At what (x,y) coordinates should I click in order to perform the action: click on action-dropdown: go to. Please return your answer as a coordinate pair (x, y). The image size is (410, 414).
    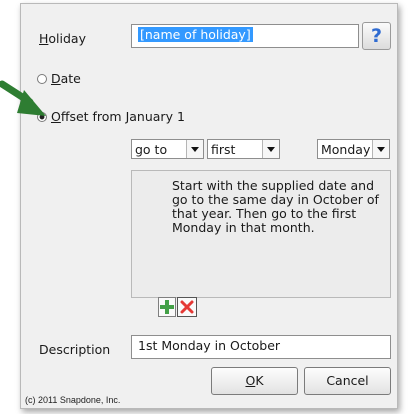
    Looking at the image, I should click on (167, 149).